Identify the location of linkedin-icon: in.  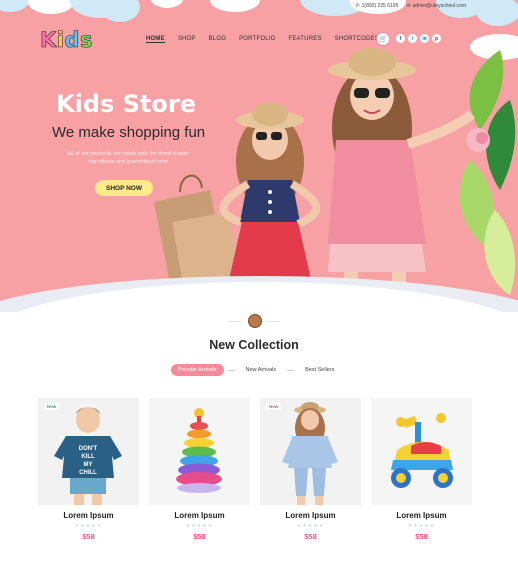
(424, 38).